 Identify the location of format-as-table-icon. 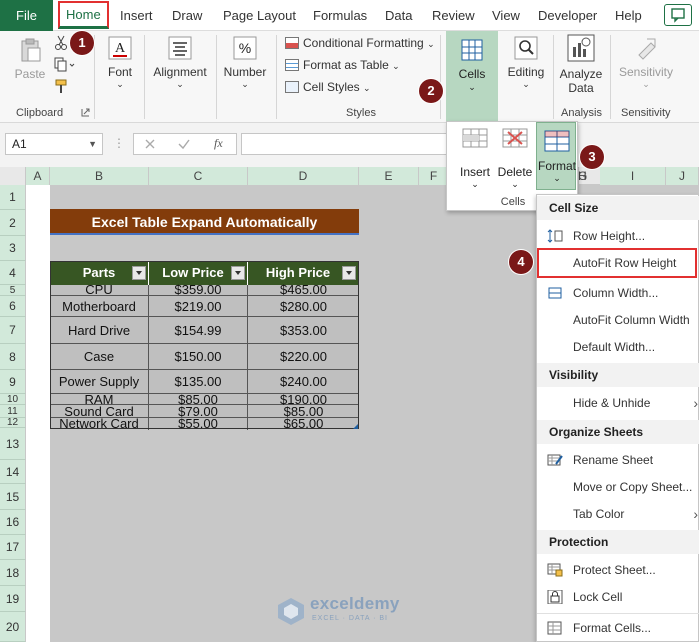
(292, 65).